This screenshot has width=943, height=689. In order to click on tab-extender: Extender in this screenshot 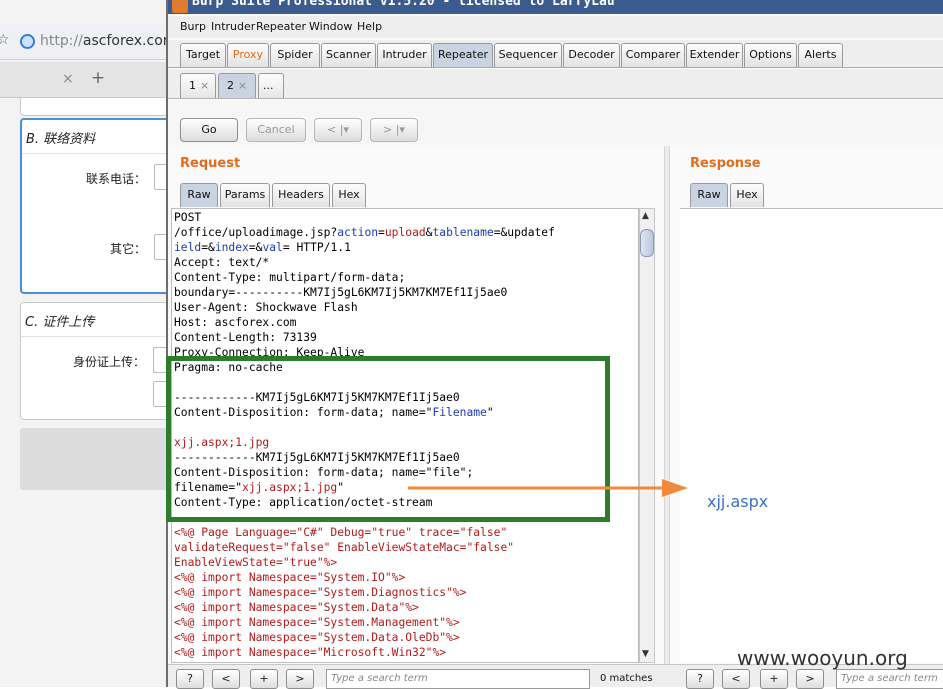, I will do `click(714, 55)`.